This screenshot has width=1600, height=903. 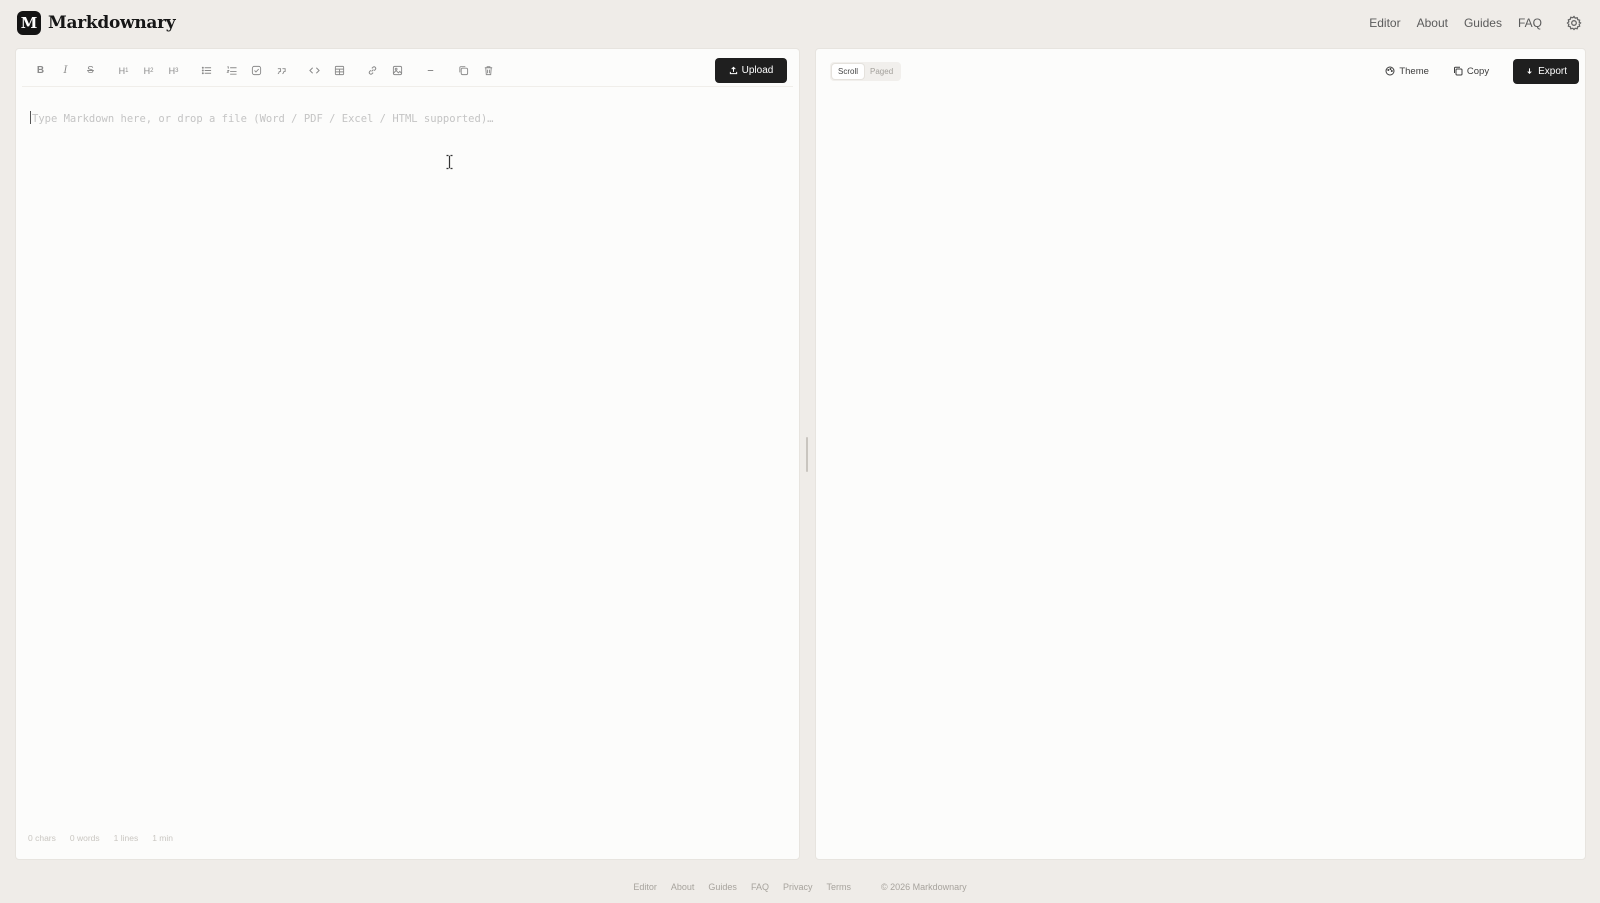 I want to click on horizontal-rule-button, so click(x=430, y=70).